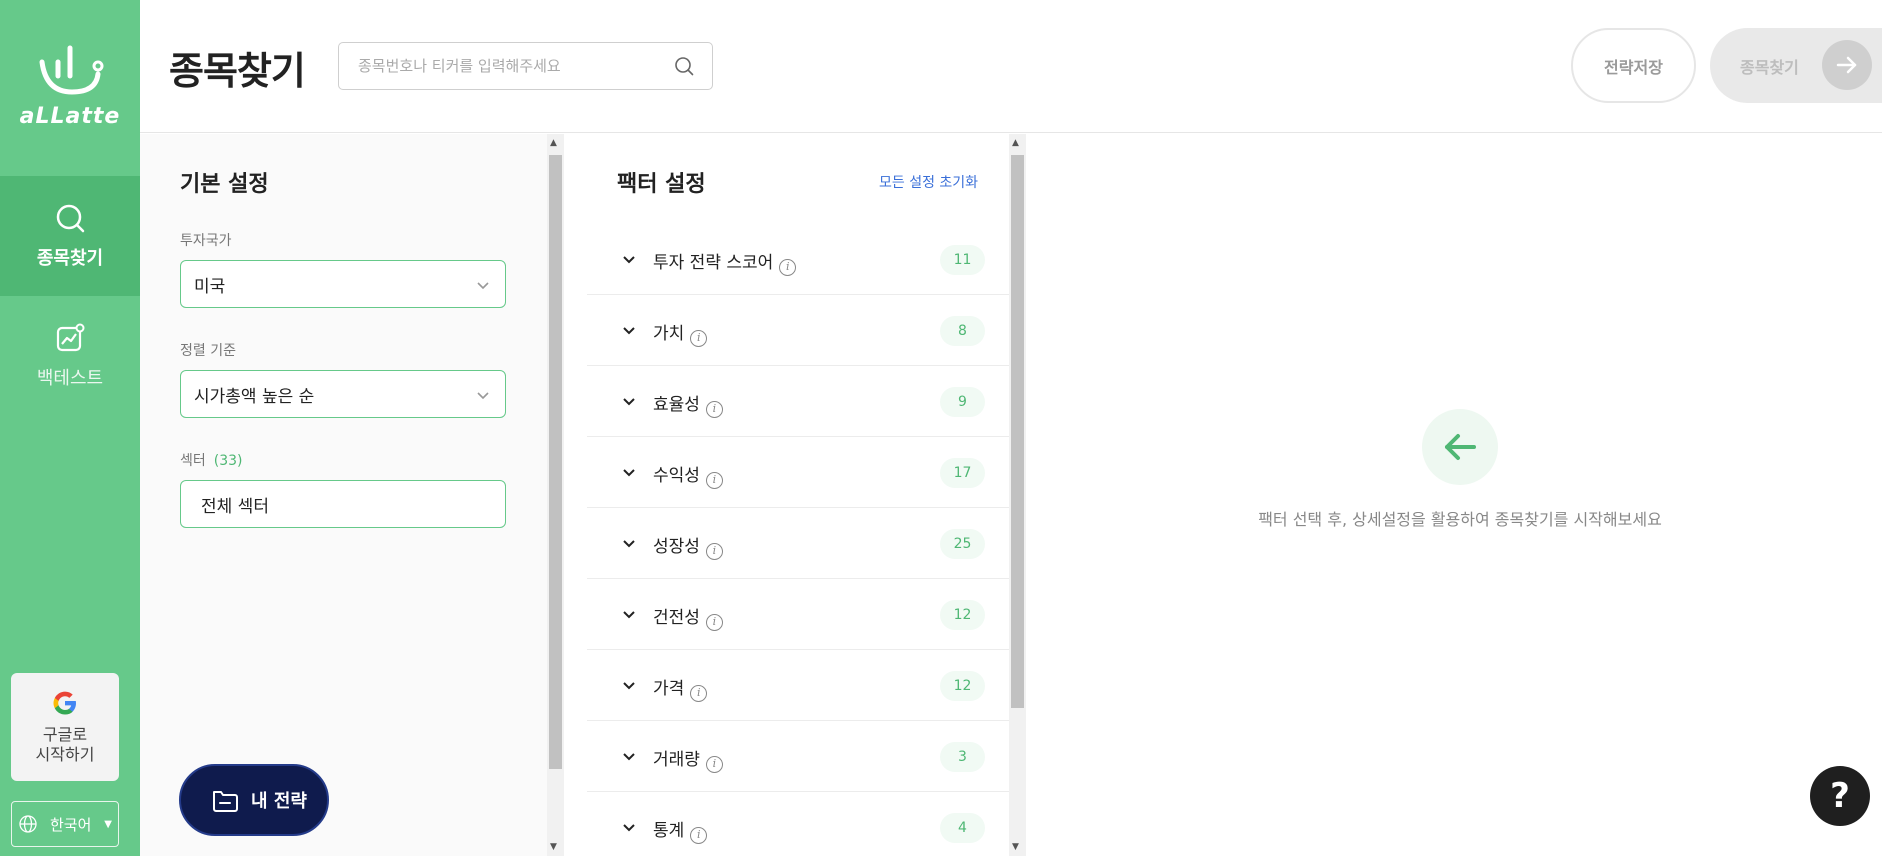  Describe the element at coordinates (64, 703) in the screenshot. I see `google-icon` at that location.